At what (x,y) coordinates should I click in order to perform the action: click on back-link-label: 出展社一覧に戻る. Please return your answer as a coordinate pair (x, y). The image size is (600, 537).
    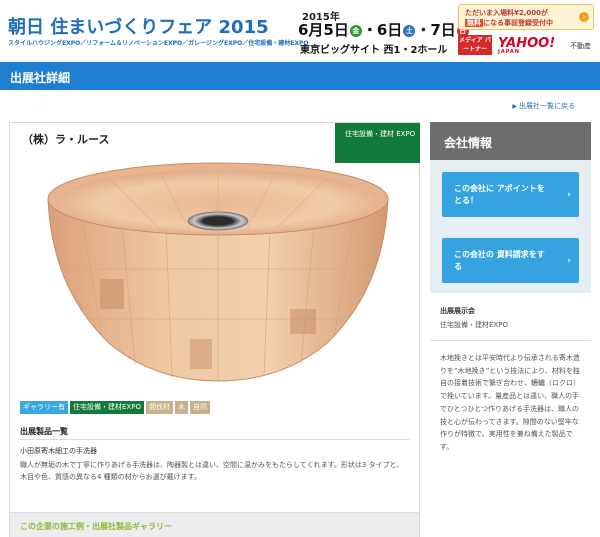
    Looking at the image, I should click on (547, 106).